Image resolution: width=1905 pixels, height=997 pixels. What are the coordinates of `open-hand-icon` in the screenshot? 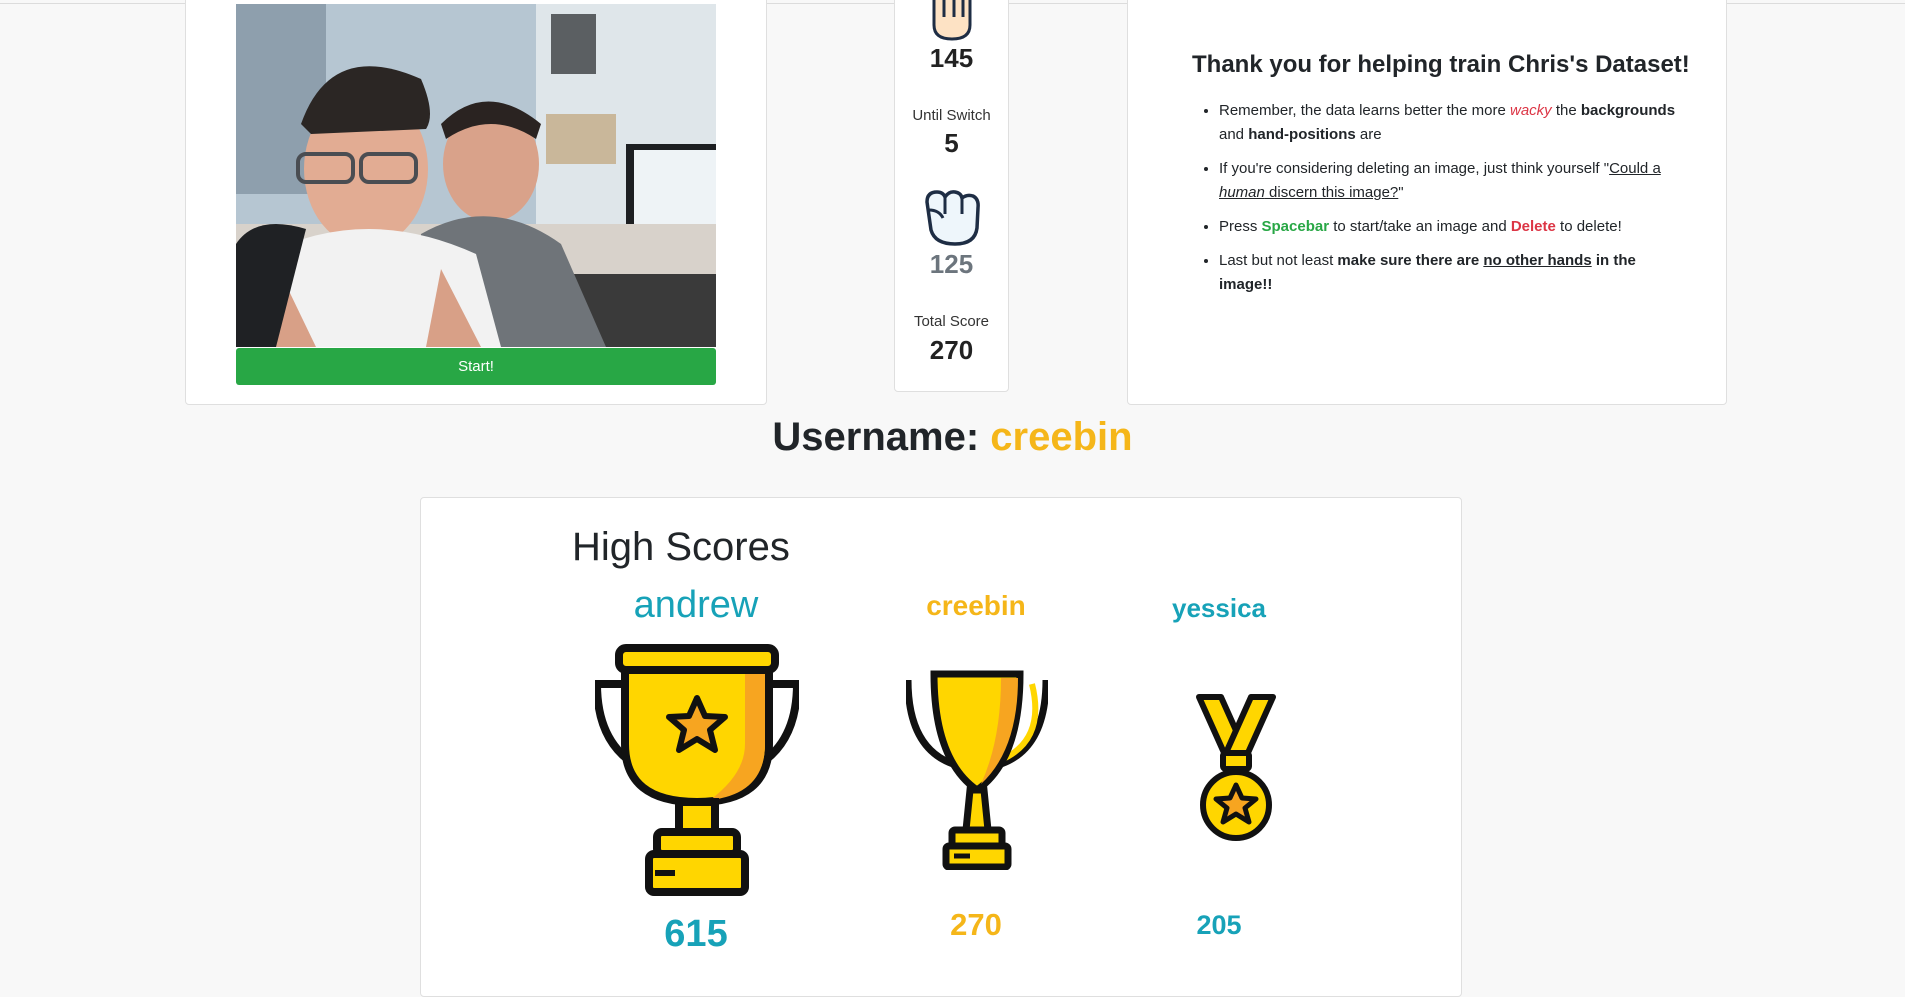 It's located at (952, 20).